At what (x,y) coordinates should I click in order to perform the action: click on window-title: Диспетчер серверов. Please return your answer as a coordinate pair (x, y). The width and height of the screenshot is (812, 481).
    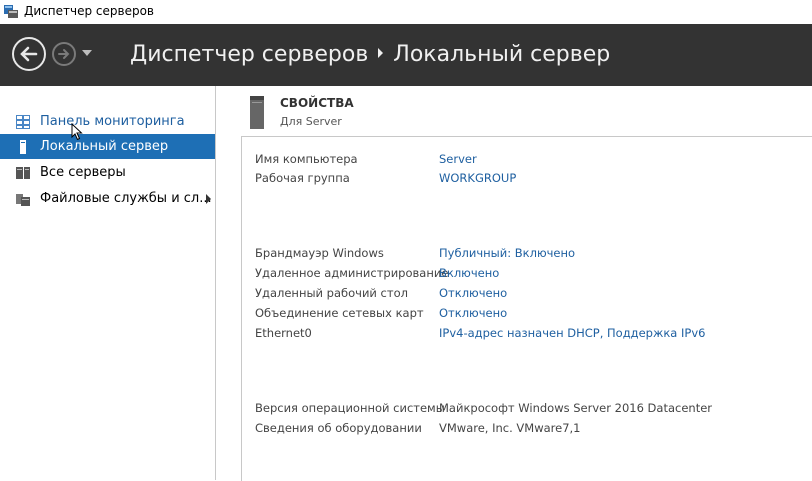
    Looking at the image, I should click on (89, 11).